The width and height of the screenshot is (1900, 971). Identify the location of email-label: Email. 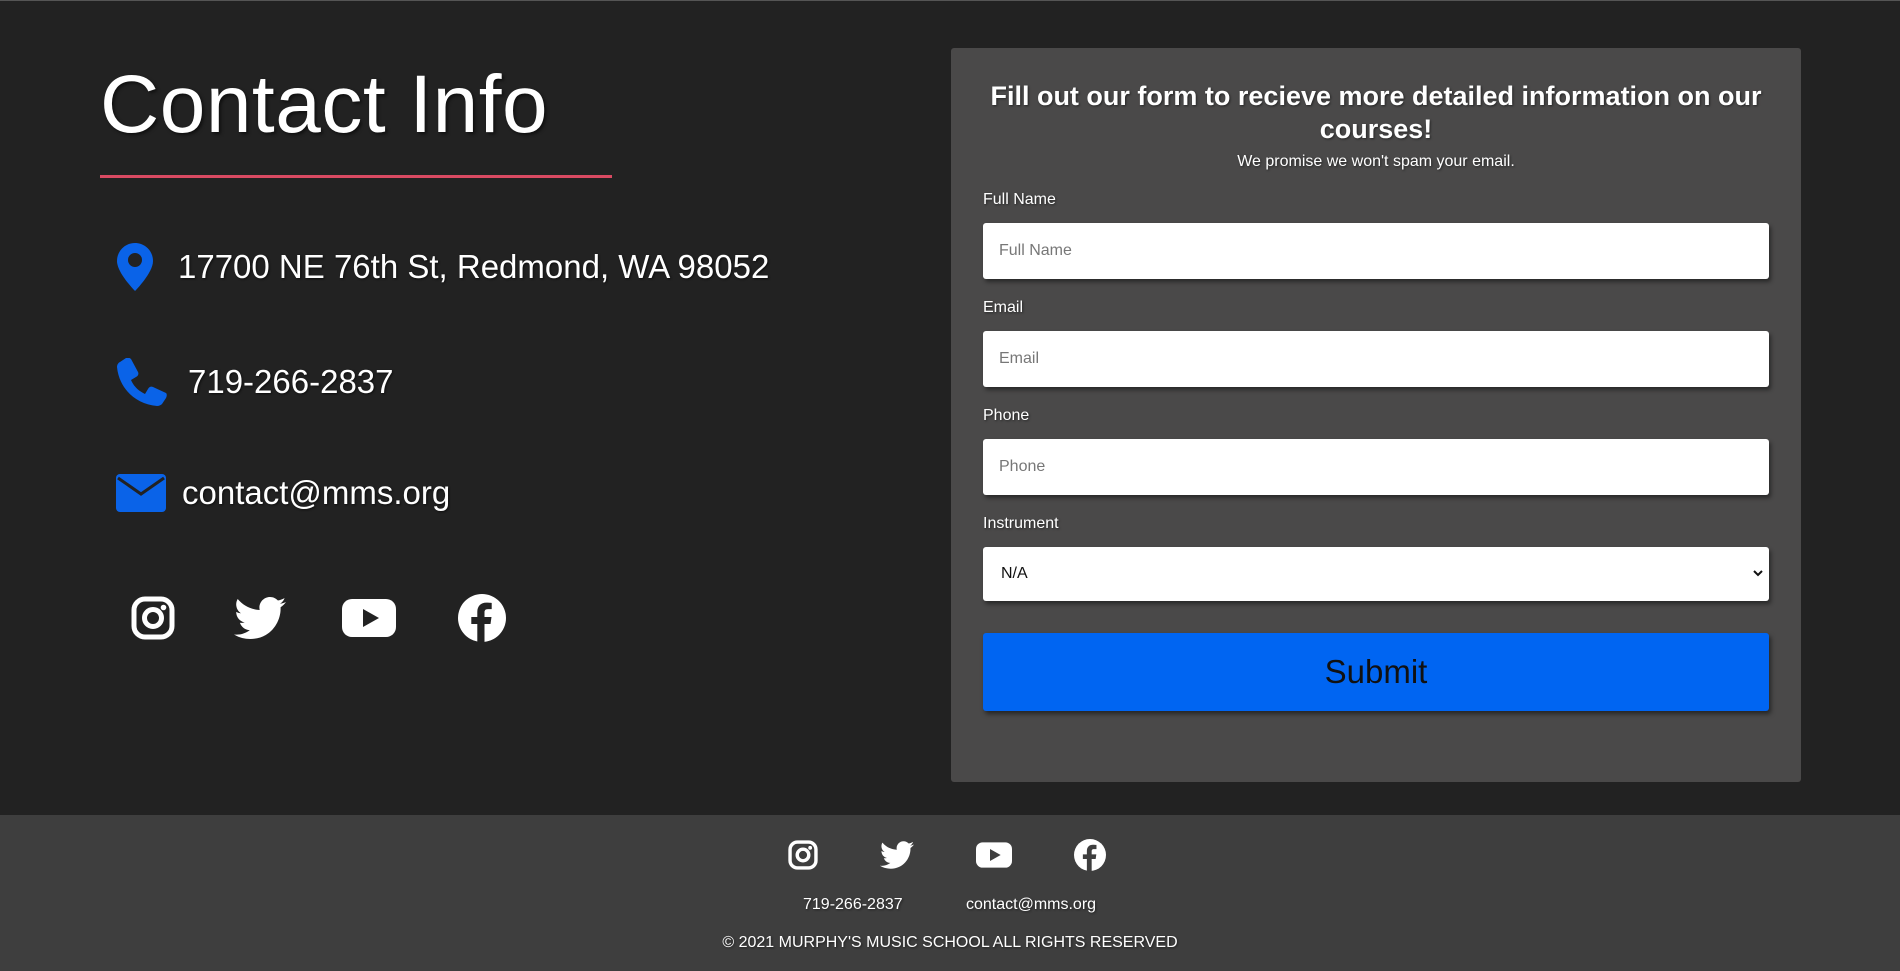
(1003, 307).